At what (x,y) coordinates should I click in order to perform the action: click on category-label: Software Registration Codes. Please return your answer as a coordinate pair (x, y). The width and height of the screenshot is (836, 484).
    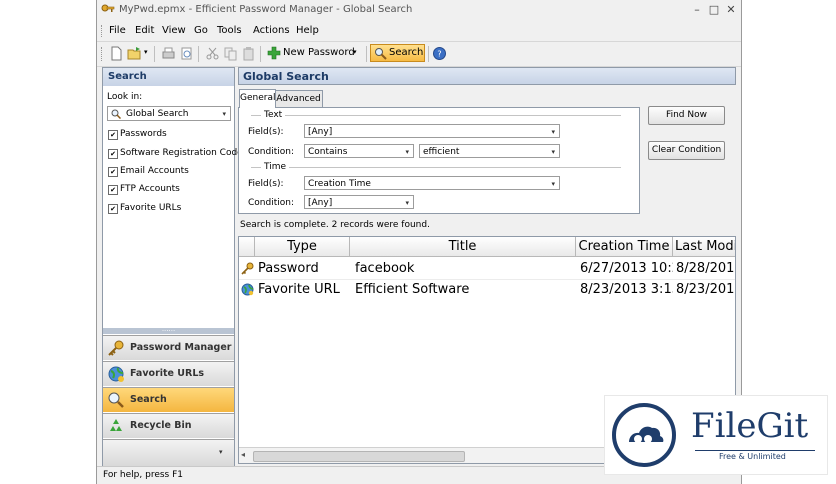
    Looking at the image, I should click on (184, 153).